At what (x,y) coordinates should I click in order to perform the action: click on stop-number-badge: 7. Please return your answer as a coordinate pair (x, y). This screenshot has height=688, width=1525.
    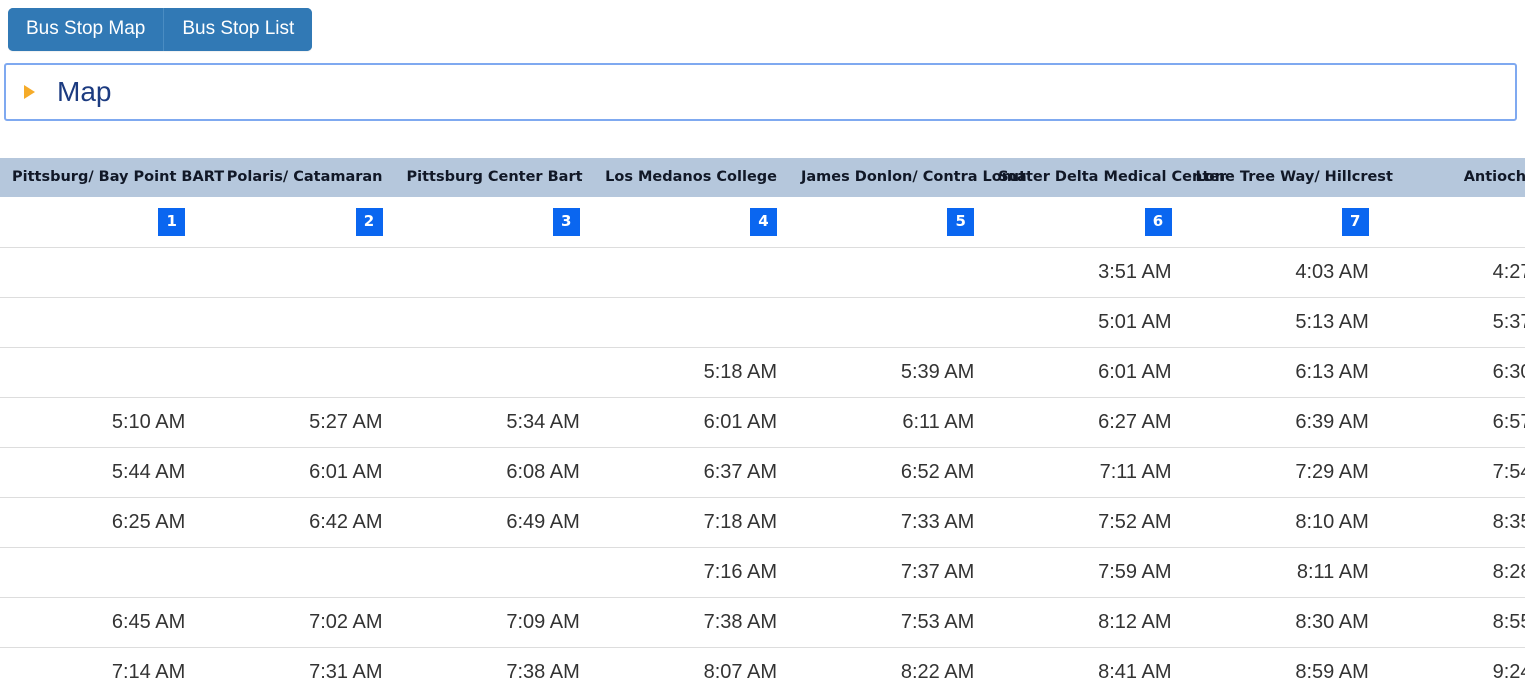
    Looking at the image, I should click on (1355, 221).